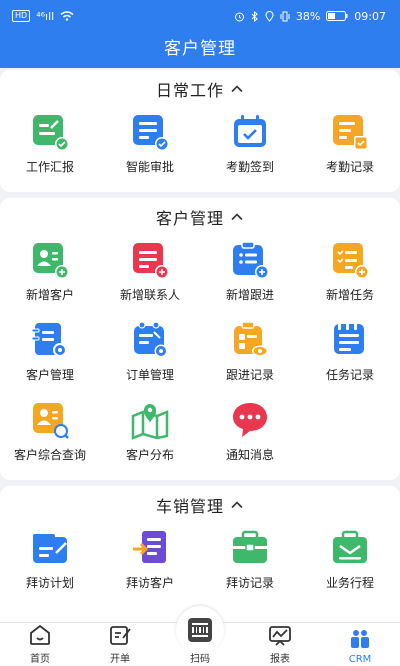 The height and width of the screenshot is (666, 400). I want to click on grid-item-notifications: 通知消息, so click(250, 436).